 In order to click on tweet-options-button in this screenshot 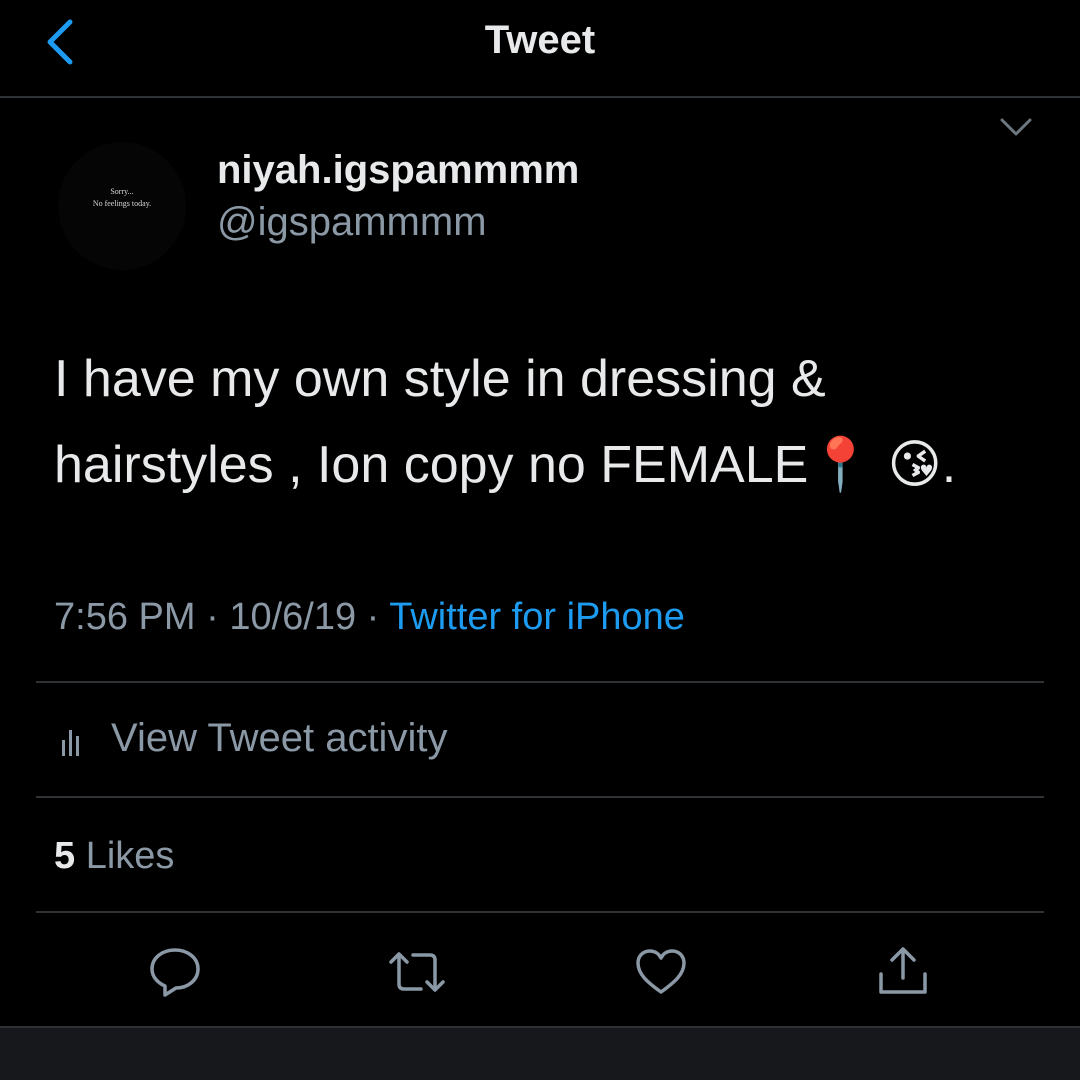, I will do `click(1016, 127)`.